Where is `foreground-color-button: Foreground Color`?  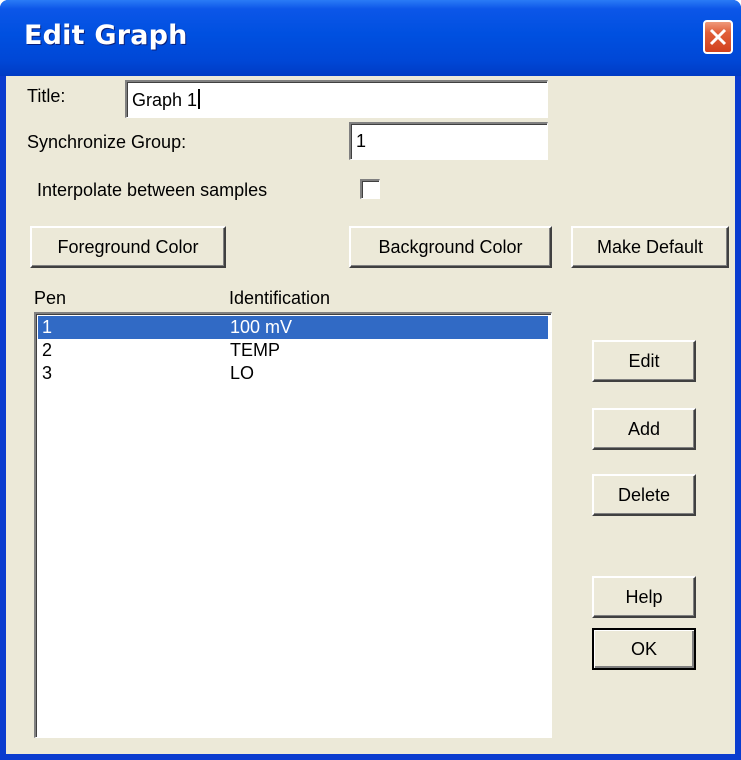 foreground-color-button: Foreground Color is located at coordinates (128, 247).